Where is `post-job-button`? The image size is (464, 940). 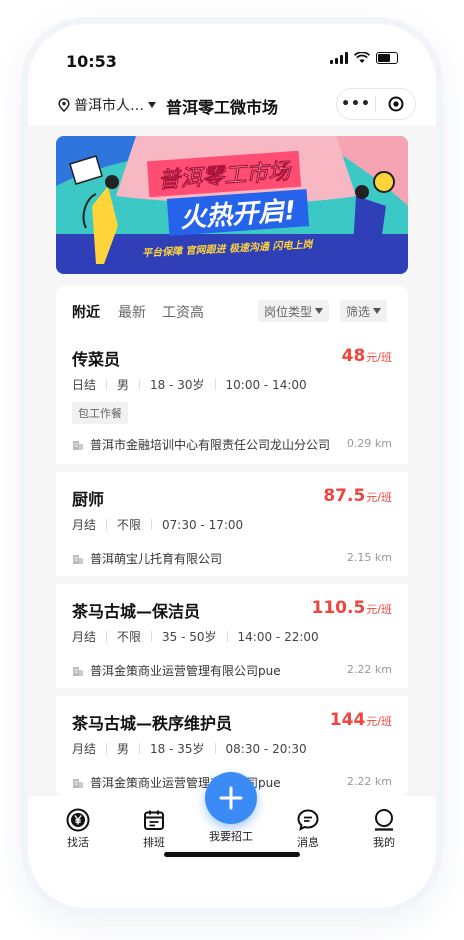 post-job-button is located at coordinates (231, 798).